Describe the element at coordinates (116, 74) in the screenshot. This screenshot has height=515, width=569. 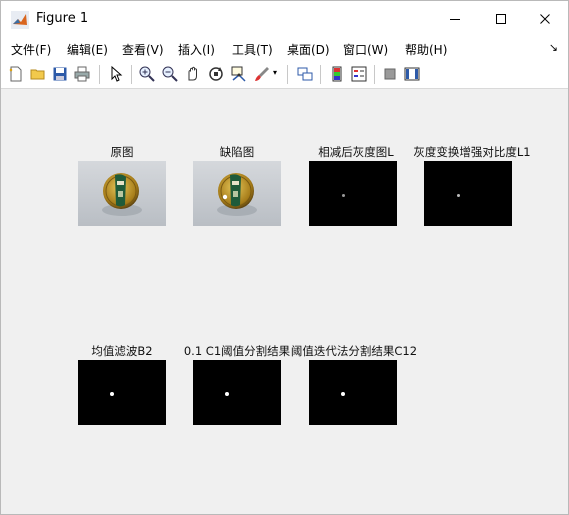
I see `select-arrow-icon` at that location.